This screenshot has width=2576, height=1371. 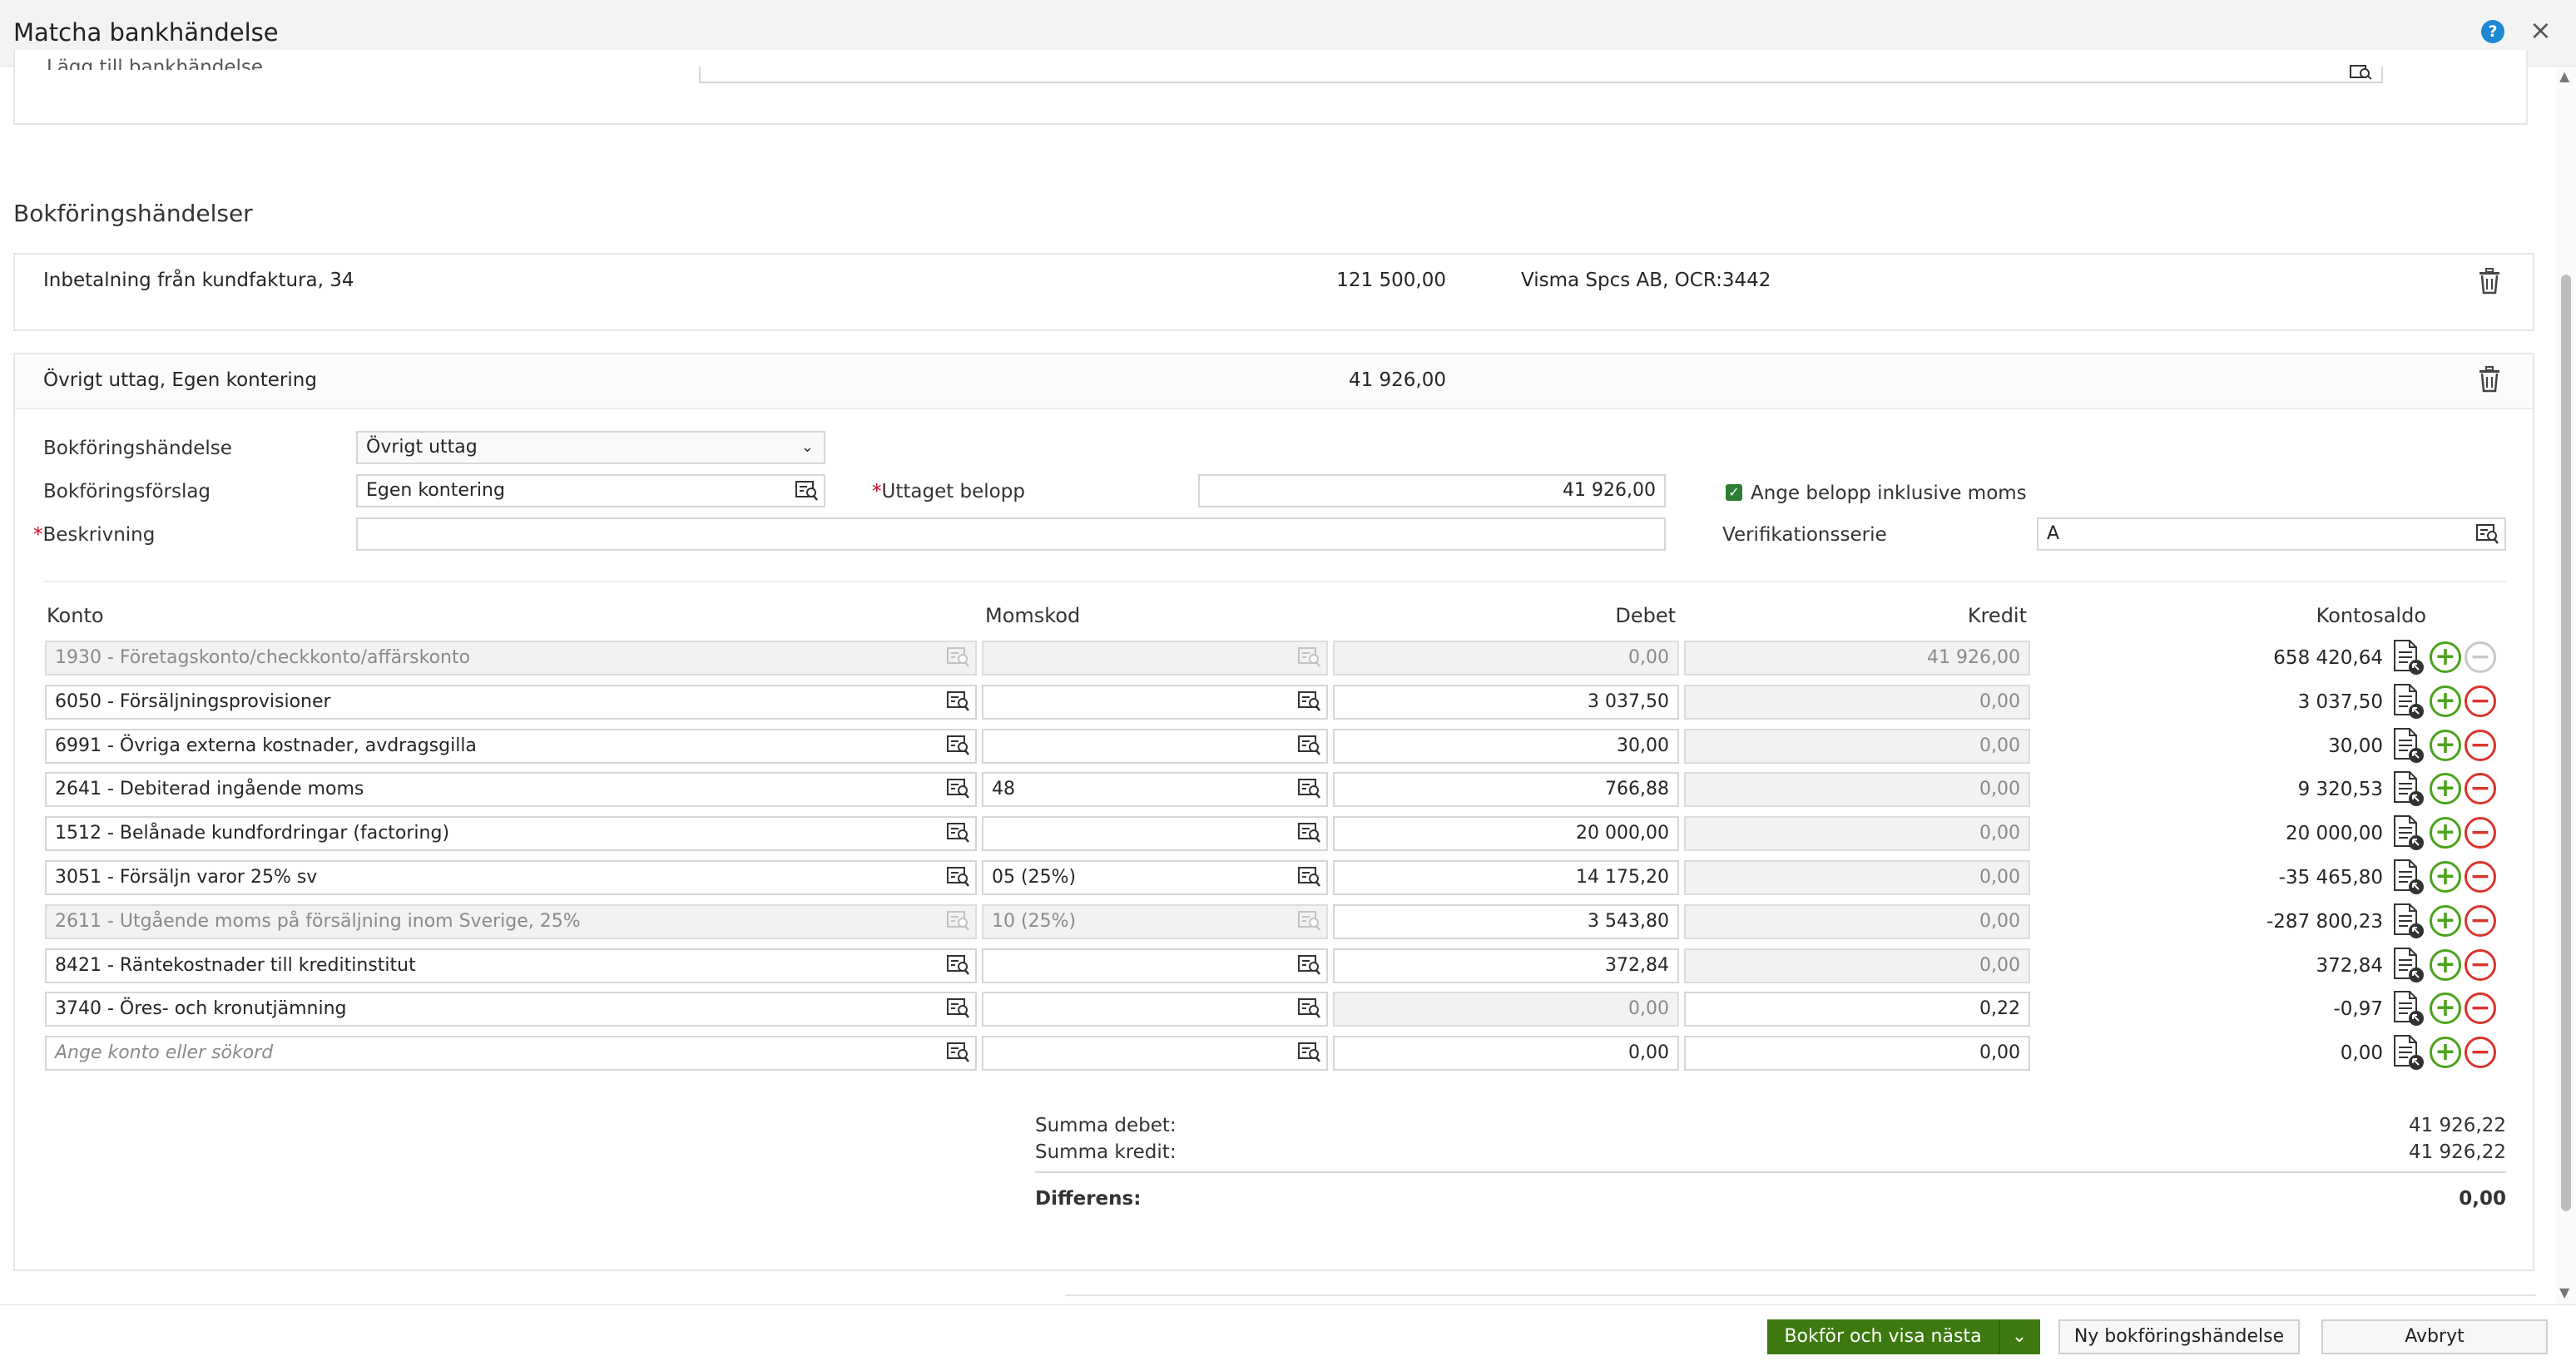 I want to click on vat-inclusive-checkbox: ✓, so click(x=1734, y=492).